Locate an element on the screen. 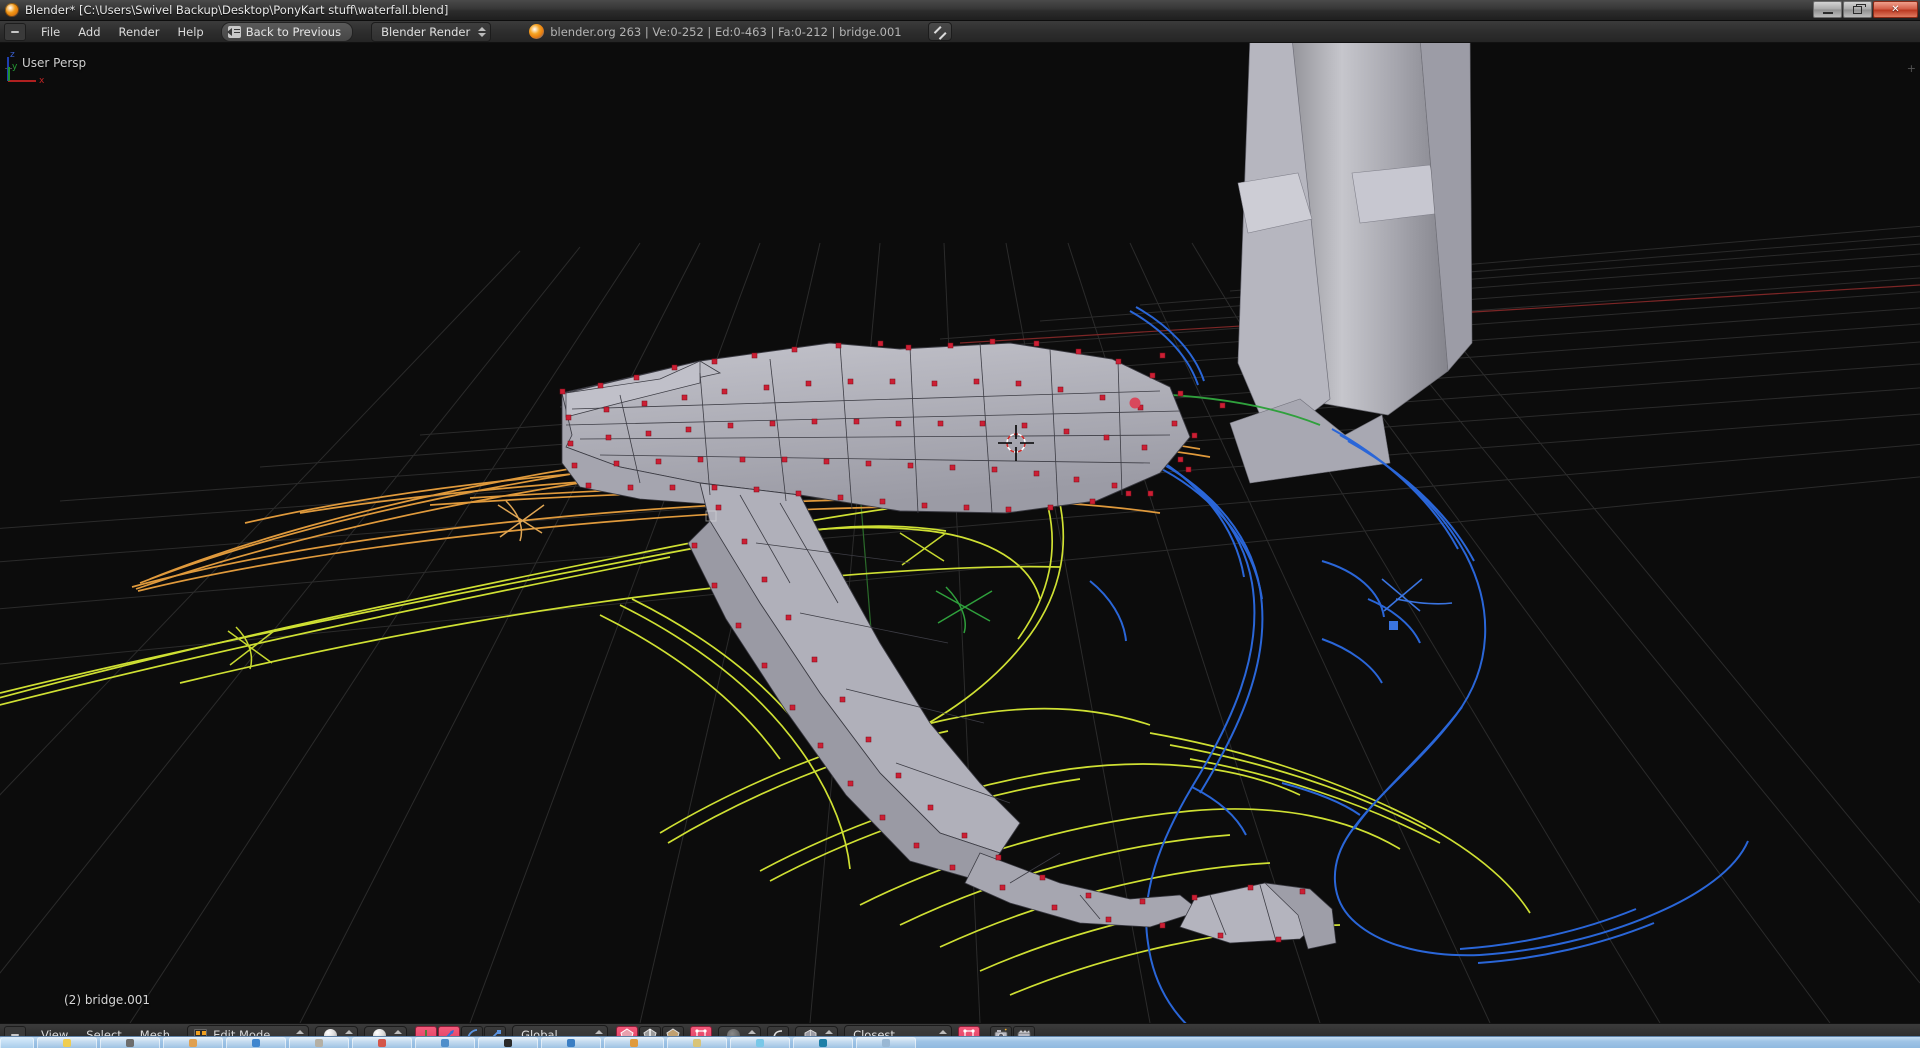 The width and height of the screenshot is (1920, 1048). viewport-corner-handle-tr: + is located at coordinates (1911, 68).